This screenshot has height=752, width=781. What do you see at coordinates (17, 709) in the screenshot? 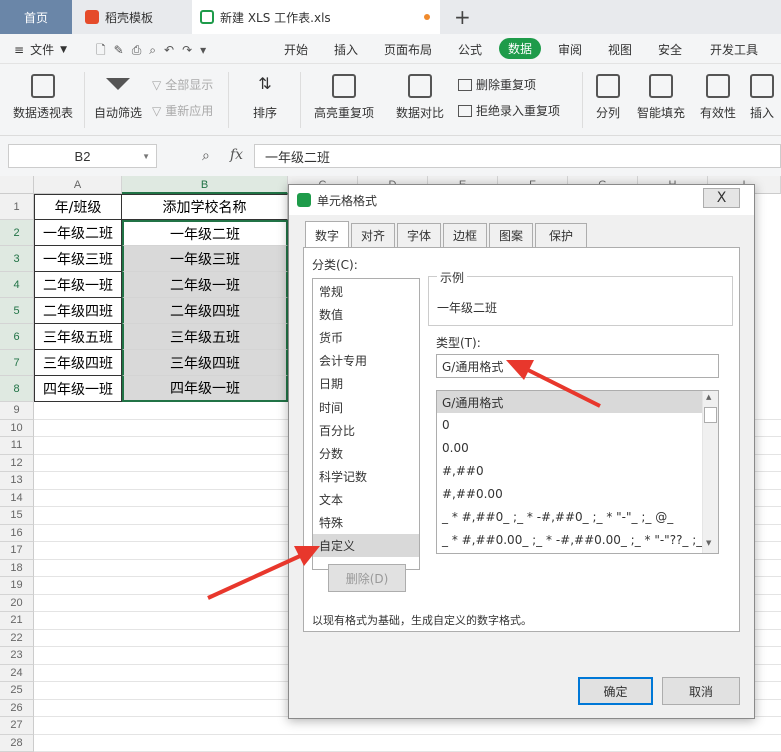
I see `row-header: 26` at bounding box center [17, 709].